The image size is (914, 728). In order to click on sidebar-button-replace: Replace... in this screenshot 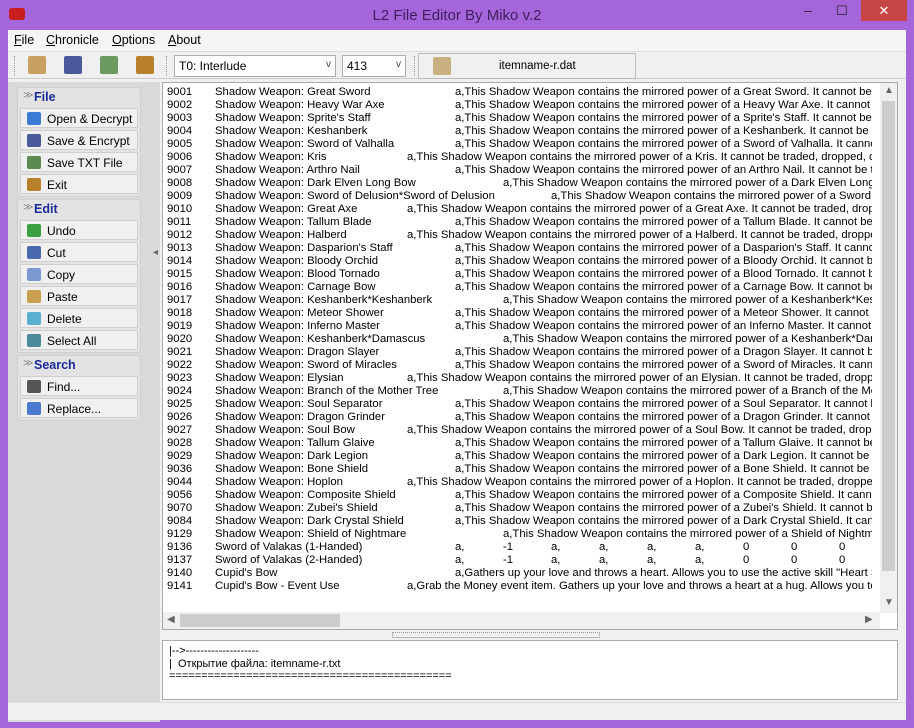, I will do `click(79, 408)`.